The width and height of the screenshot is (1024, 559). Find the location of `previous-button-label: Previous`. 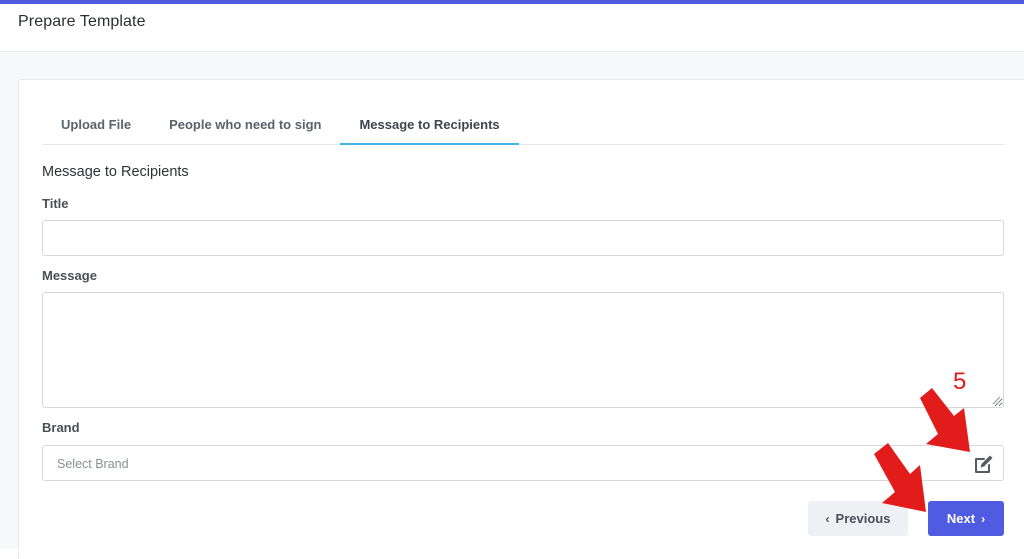

previous-button-label: Previous is located at coordinates (863, 518).